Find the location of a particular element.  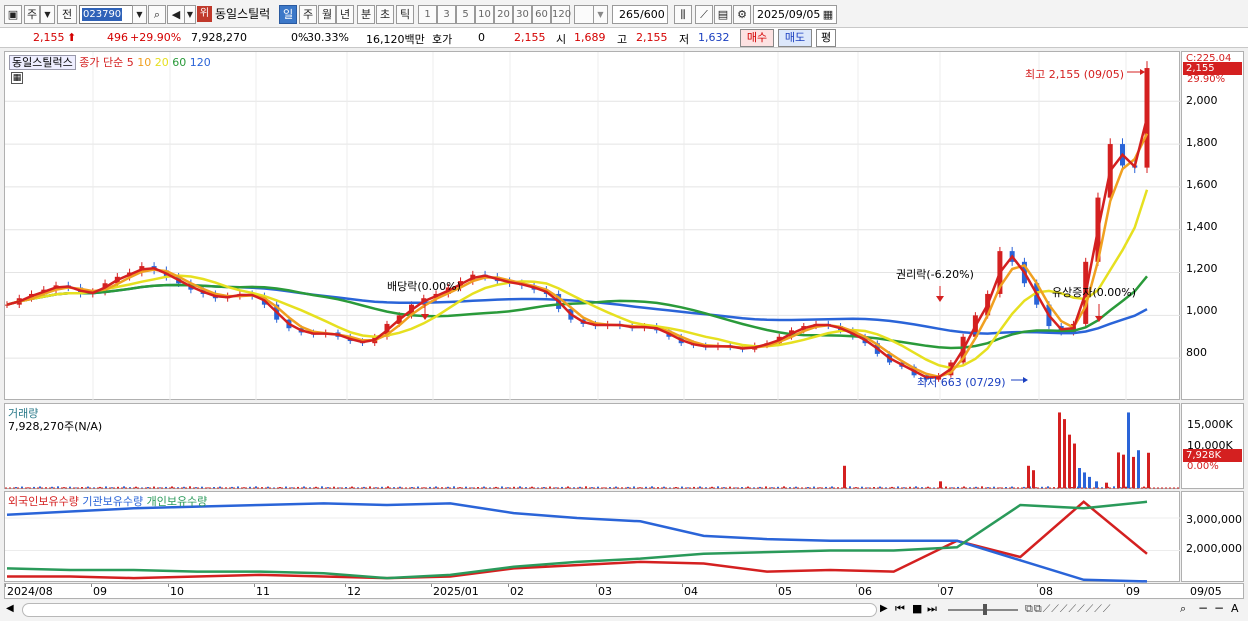

volume-chart-panel: 거래량 7,928,270주(N/A) is located at coordinates (592, 446).